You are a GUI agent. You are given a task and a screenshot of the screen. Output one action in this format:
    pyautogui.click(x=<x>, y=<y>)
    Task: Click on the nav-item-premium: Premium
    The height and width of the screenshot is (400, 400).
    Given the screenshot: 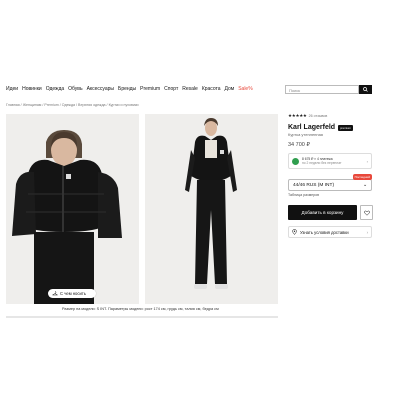 What is the action you would take?
    pyautogui.click(x=150, y=89)
    